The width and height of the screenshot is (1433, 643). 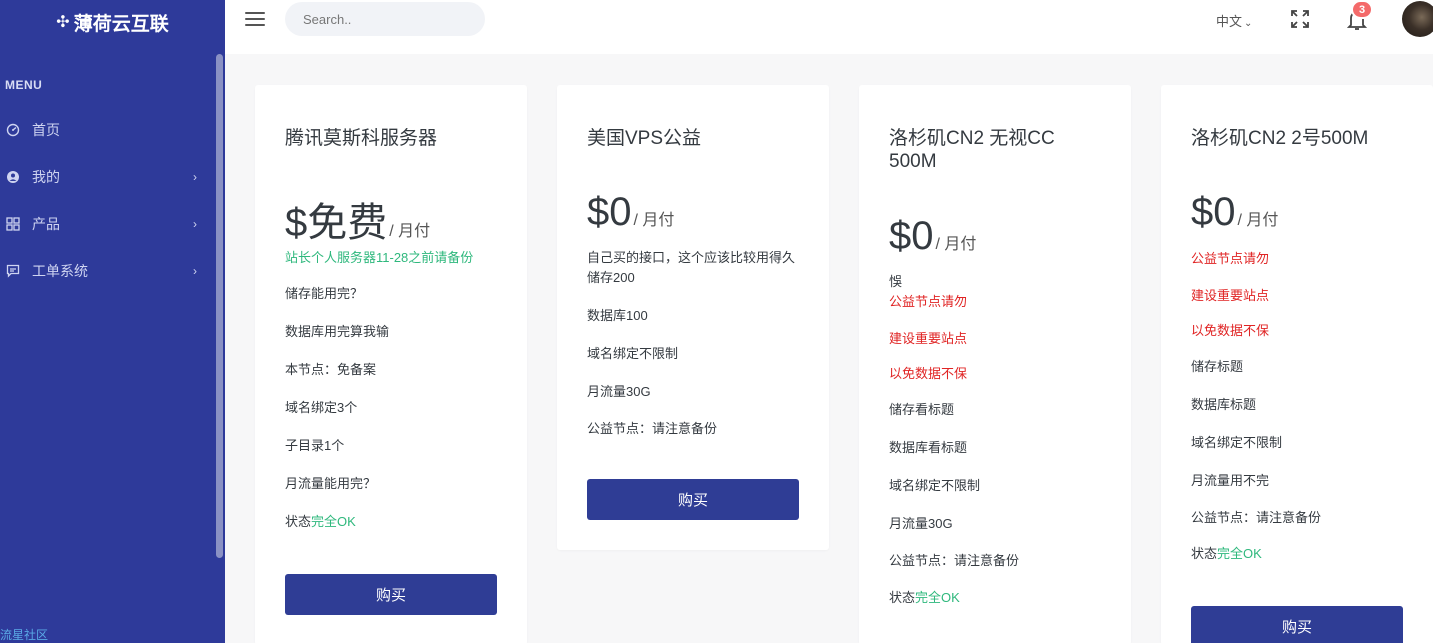 What do you see at coordinates (121, 24) in the screenshot?
I see `brand-name: 薄荷云互联` at bounding box center [121, 24].